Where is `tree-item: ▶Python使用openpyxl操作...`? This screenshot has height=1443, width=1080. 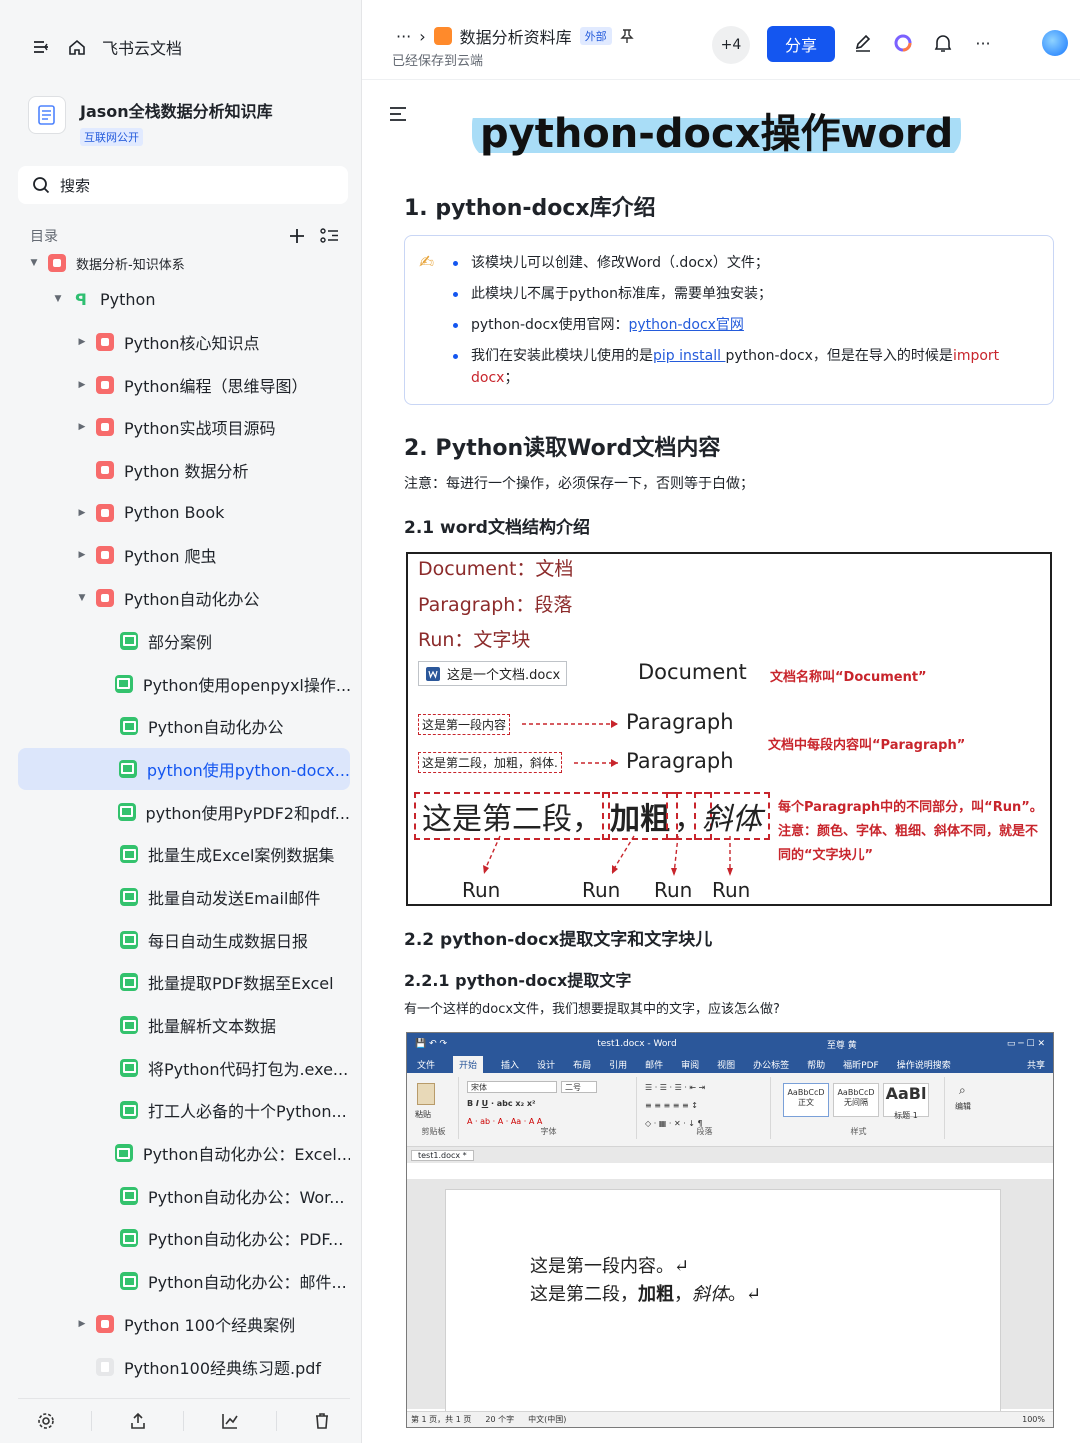 tree-item: ▶Python使用openpyxl操作... is located at coordinates (184, 683).